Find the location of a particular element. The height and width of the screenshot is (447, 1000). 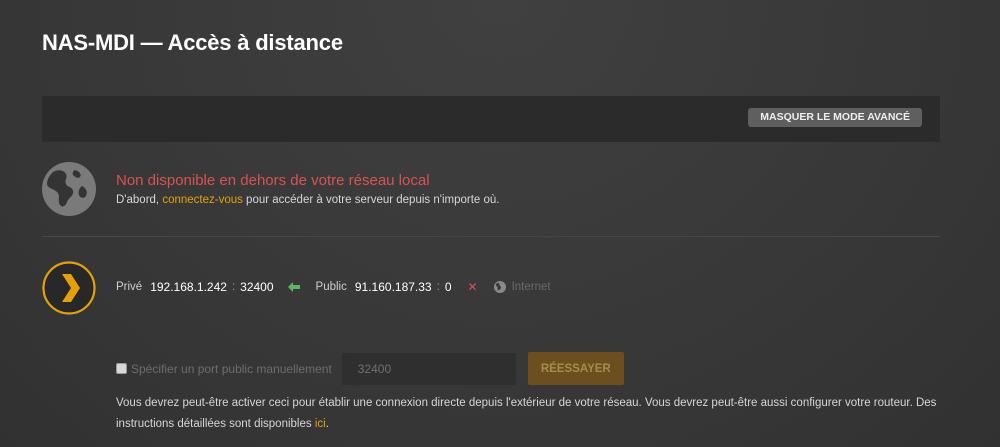

hide-advanced-mode-button: MASQUER LE MODE AVANCÉ is located at coordinates (835, 117).